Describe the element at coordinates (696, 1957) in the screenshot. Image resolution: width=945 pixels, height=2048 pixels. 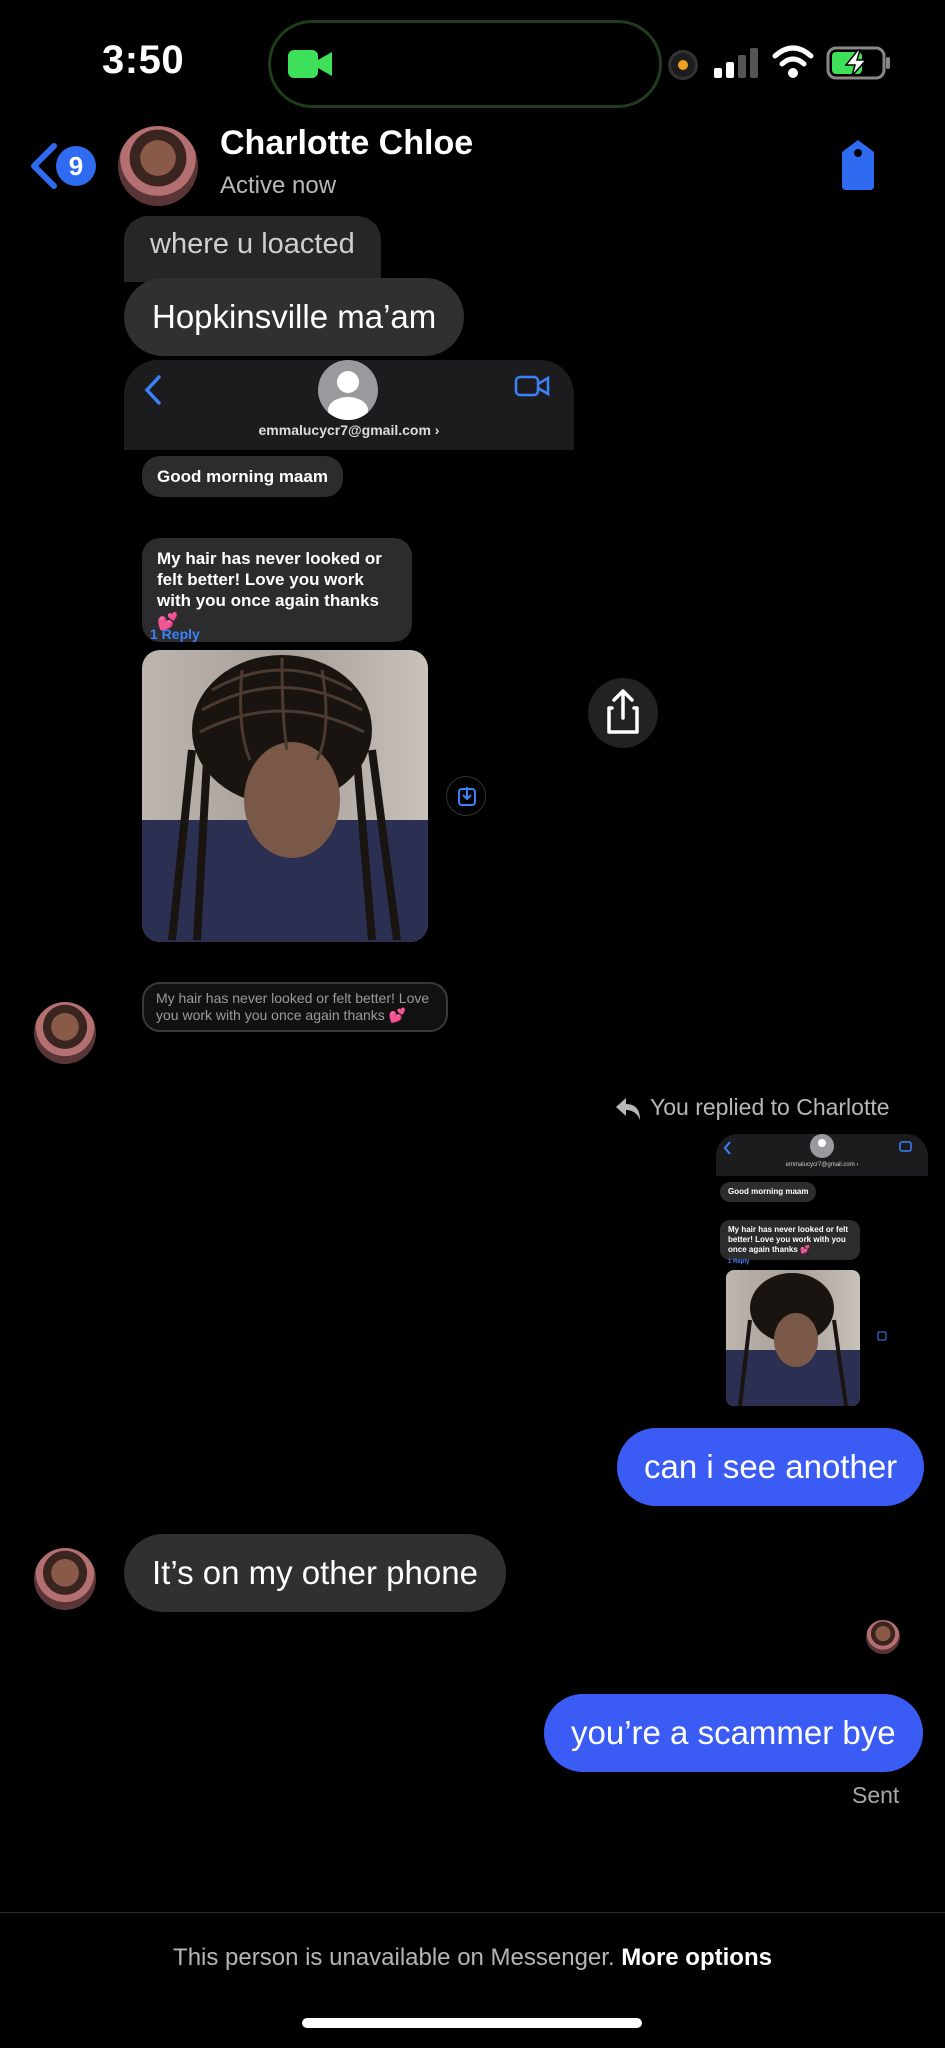
I see `more-options-link: More options` at that location.